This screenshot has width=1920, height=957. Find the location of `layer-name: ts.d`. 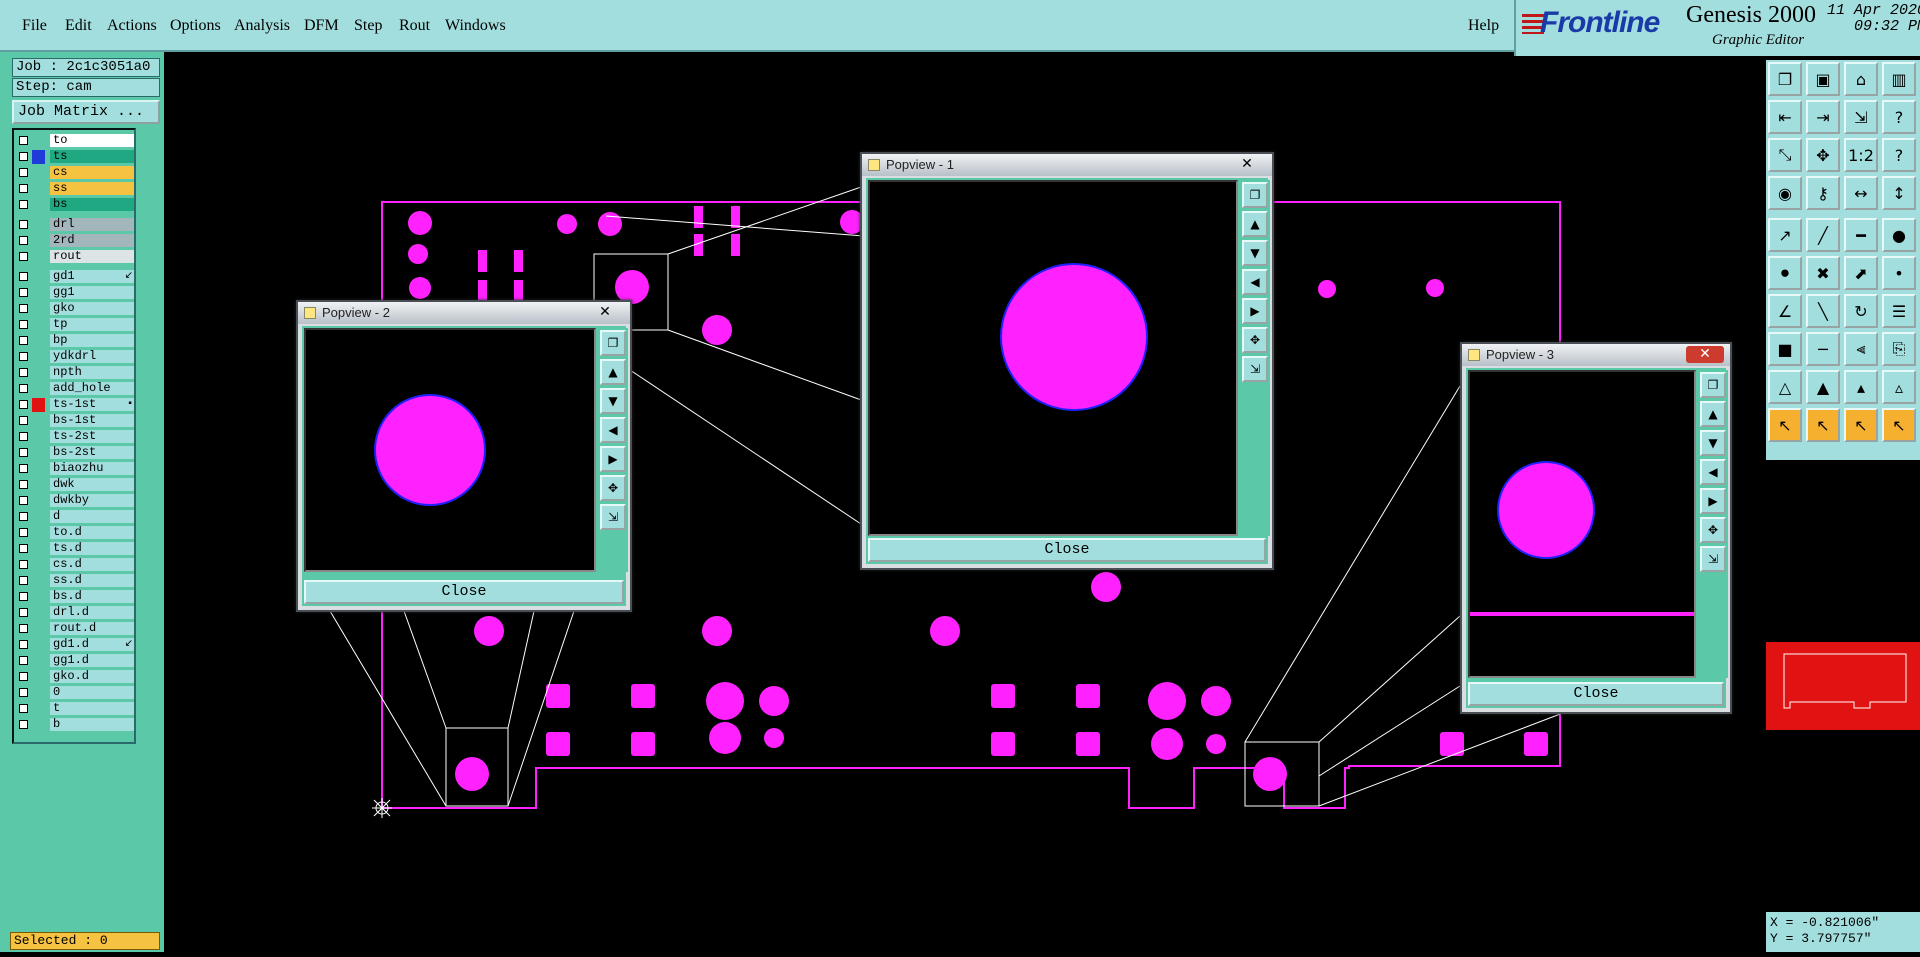

layer-name: ts.d is located at coordinates (92, 548).